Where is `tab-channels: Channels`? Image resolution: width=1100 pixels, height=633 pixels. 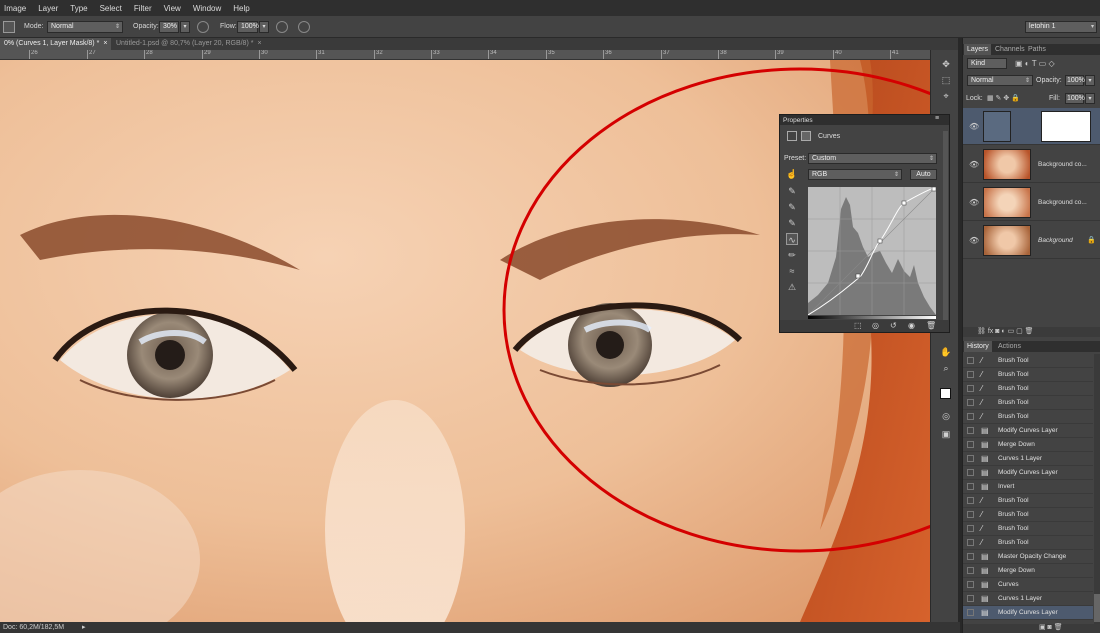
tab-channels: Channels is located at coordinates (1010, 49).